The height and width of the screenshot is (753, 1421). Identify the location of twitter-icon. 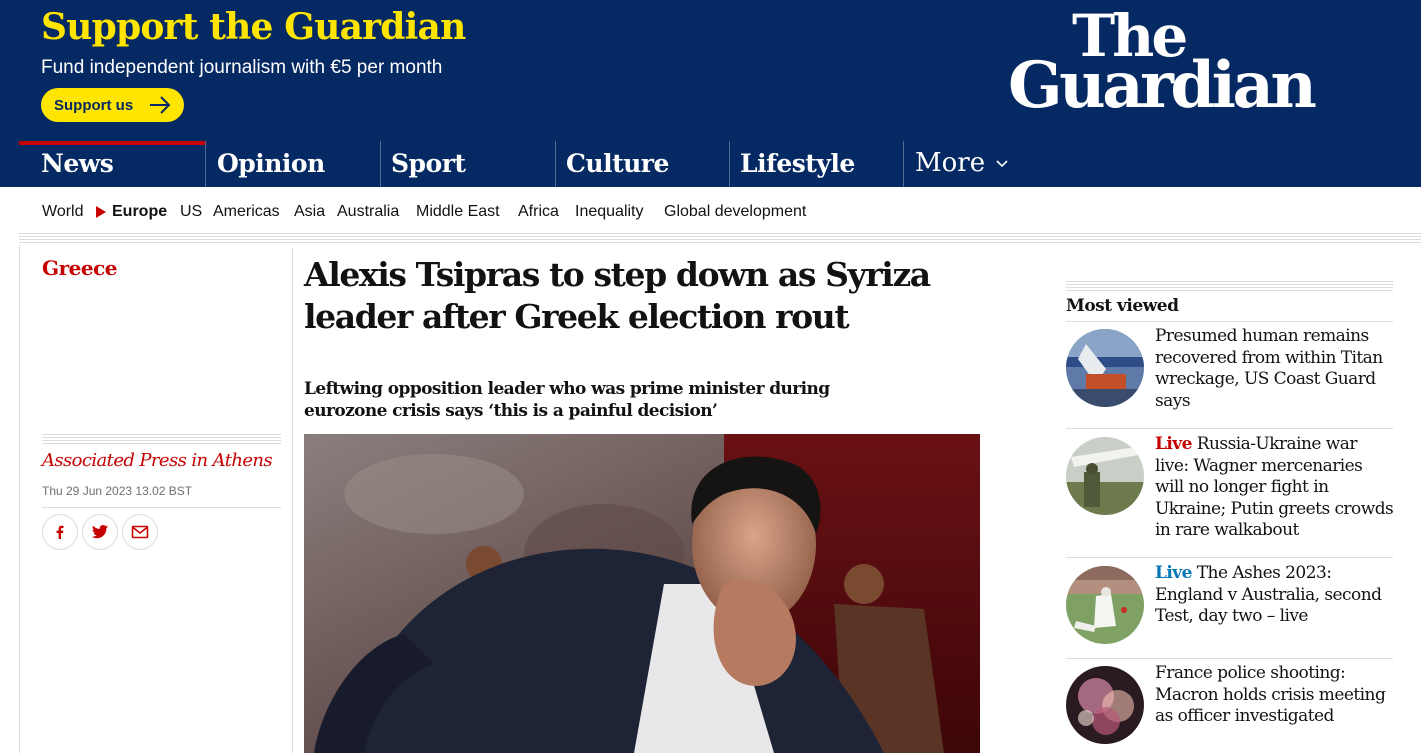
(99, 532).